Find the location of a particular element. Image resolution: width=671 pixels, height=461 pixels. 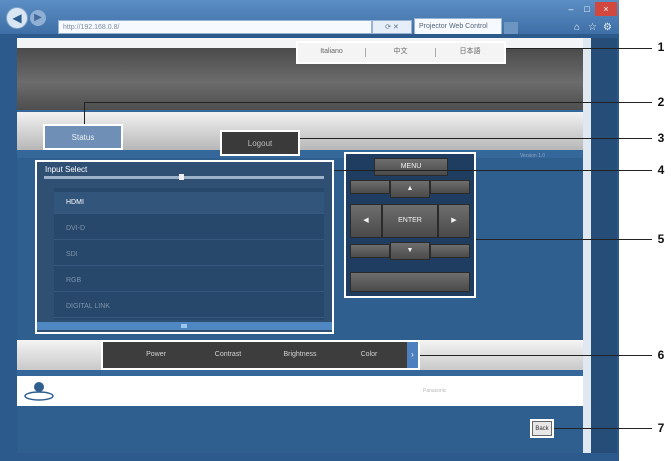

tab-color: Color is located at coordinates (369, 355).